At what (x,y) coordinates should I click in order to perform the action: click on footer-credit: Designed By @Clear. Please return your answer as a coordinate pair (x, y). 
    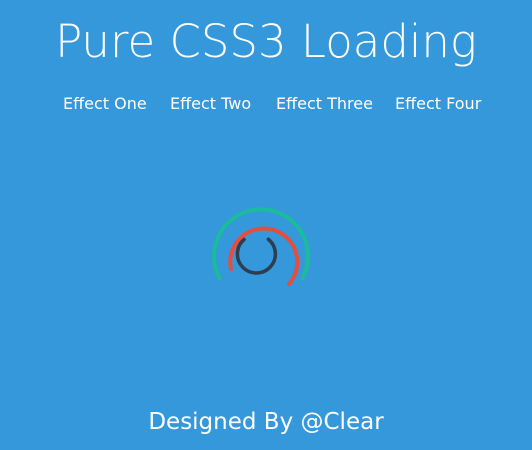
    Looking at the image, I should click on (266, 422).